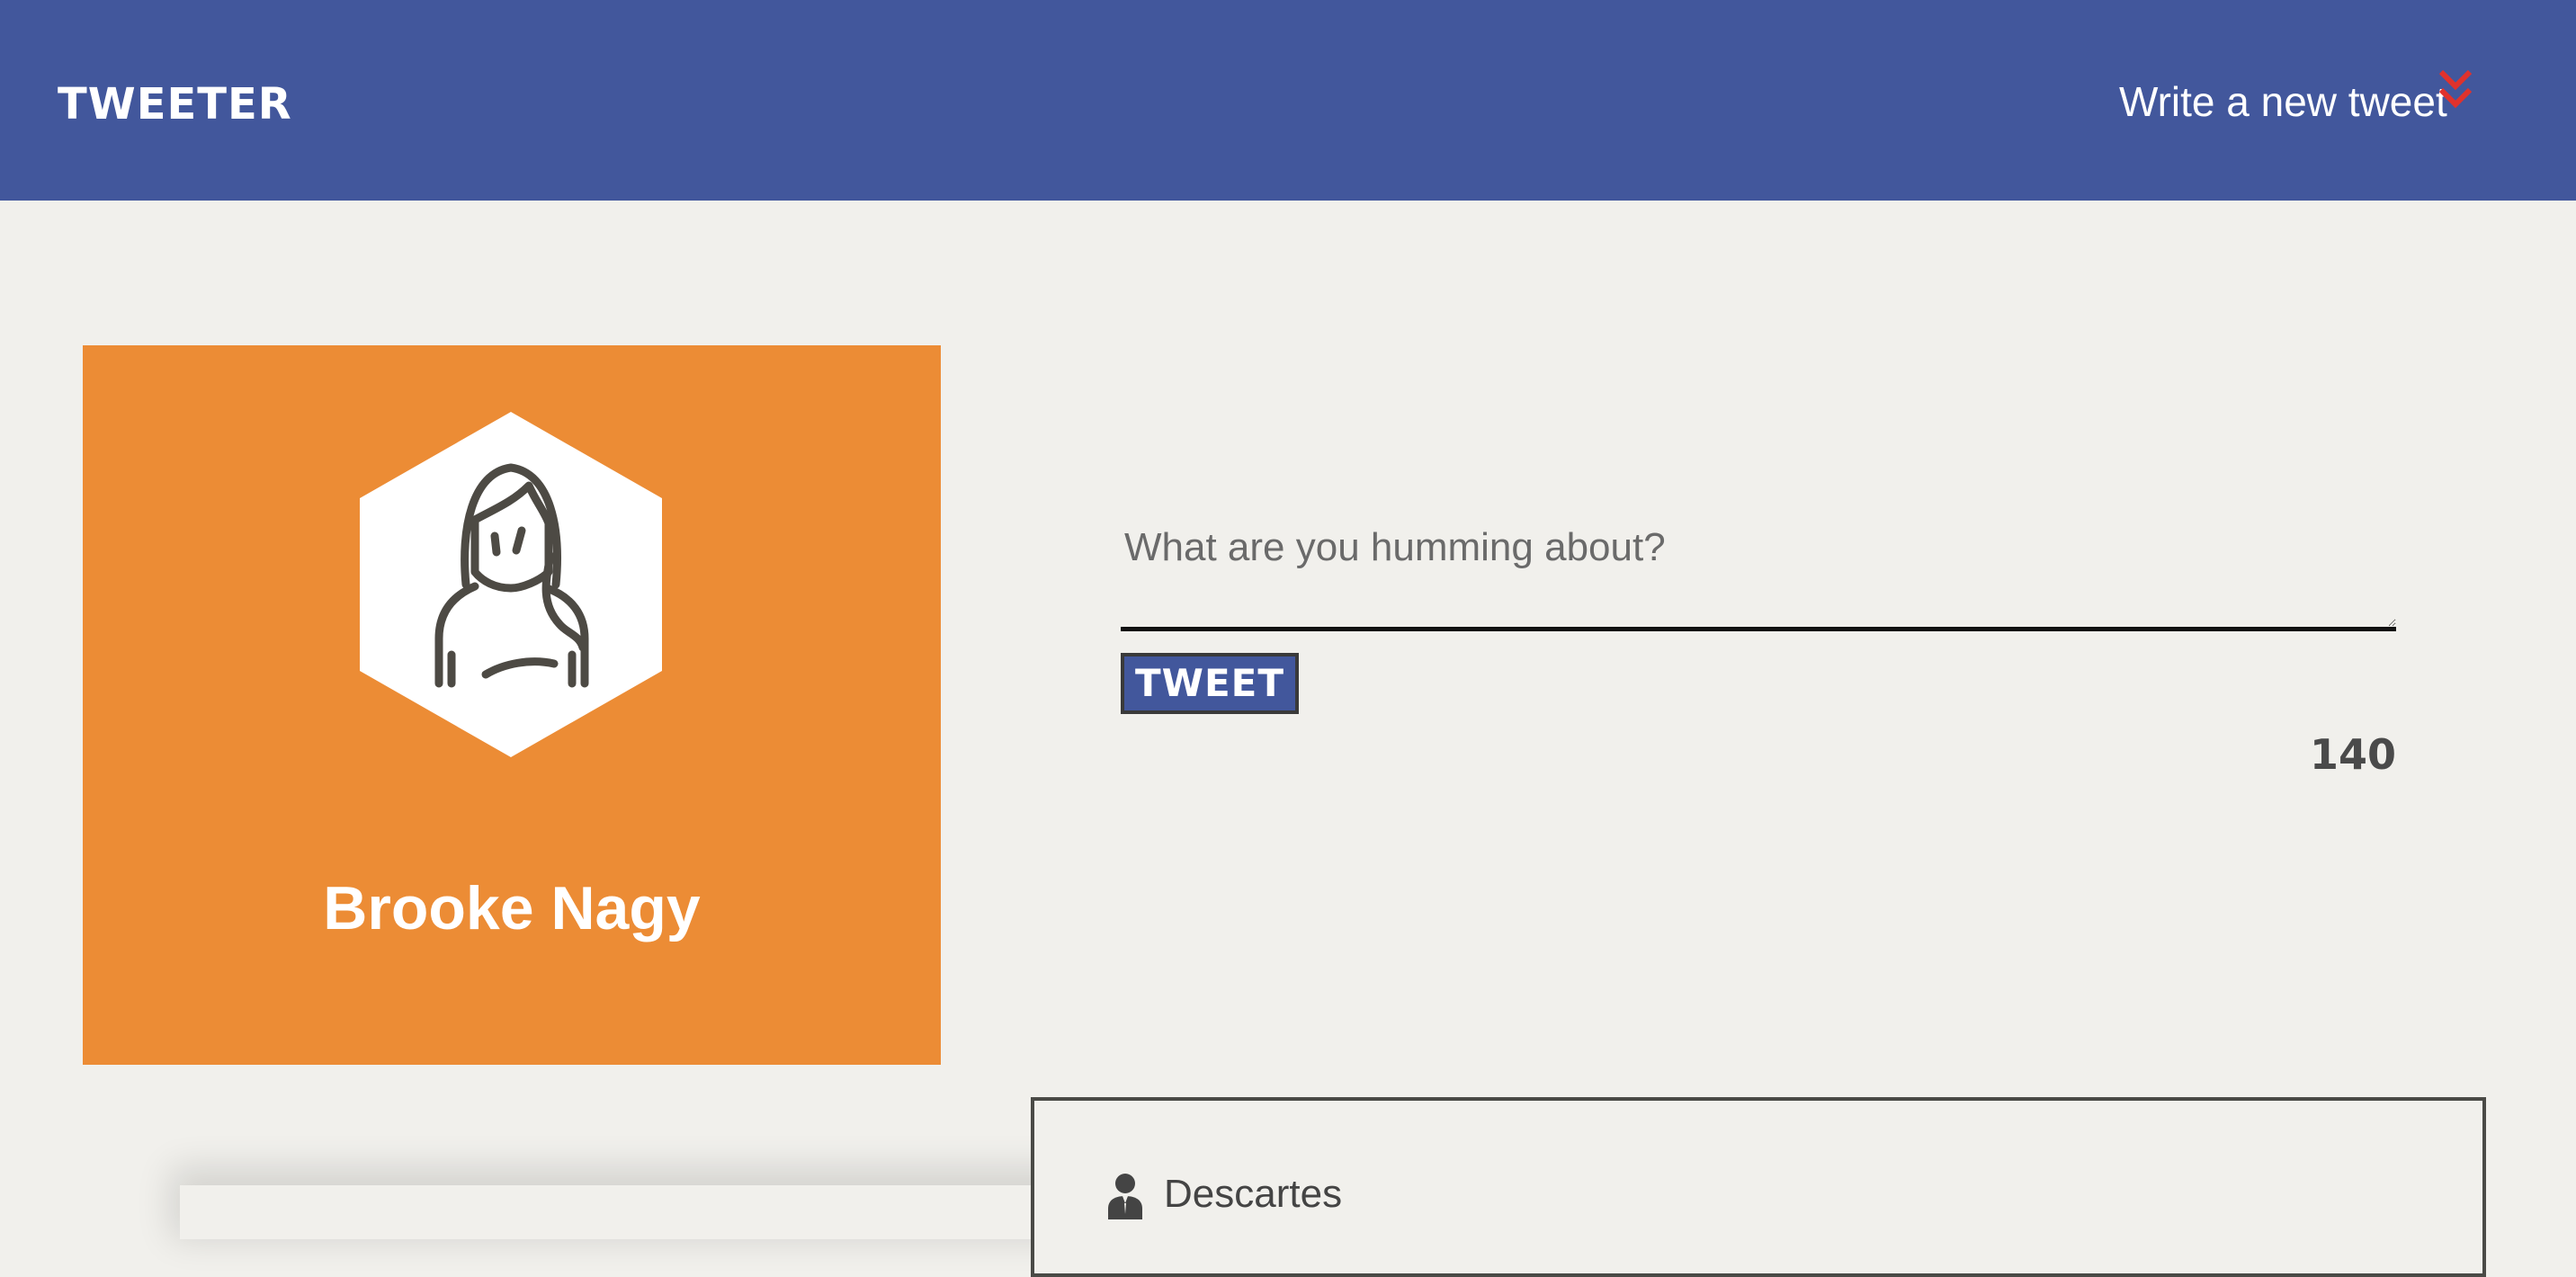  What do you see at coordinates (2455, 90) in the screenshot?
I see `double-chevron-down-icon` at bounding box center [2455, 90].